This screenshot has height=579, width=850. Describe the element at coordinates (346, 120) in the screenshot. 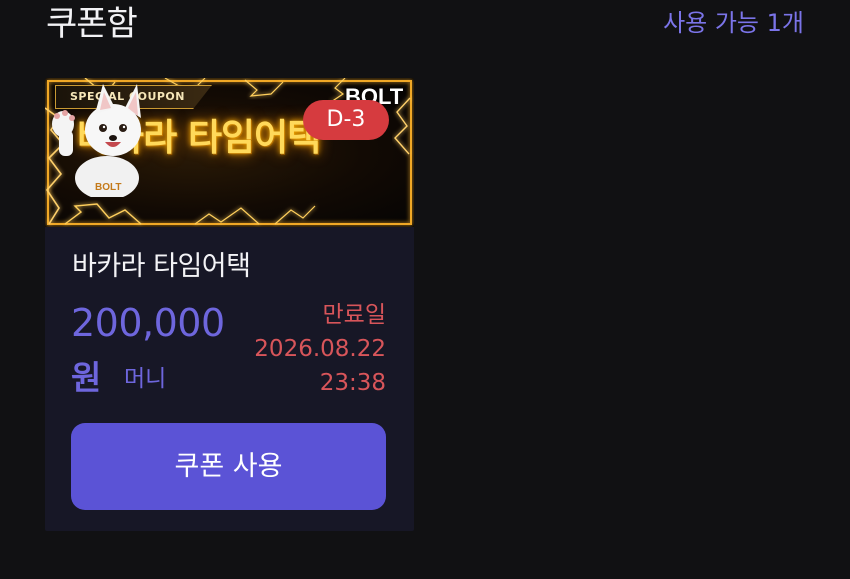

I see `dday-badge: D-3` at that location.